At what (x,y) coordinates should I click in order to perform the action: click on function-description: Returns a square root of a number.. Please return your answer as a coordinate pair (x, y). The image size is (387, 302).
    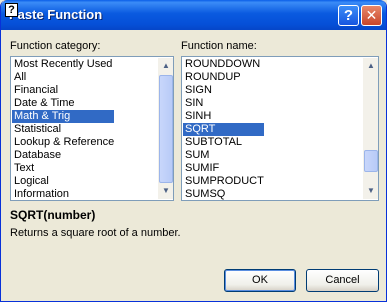
    Looking at the image, I should click on (95, 233).